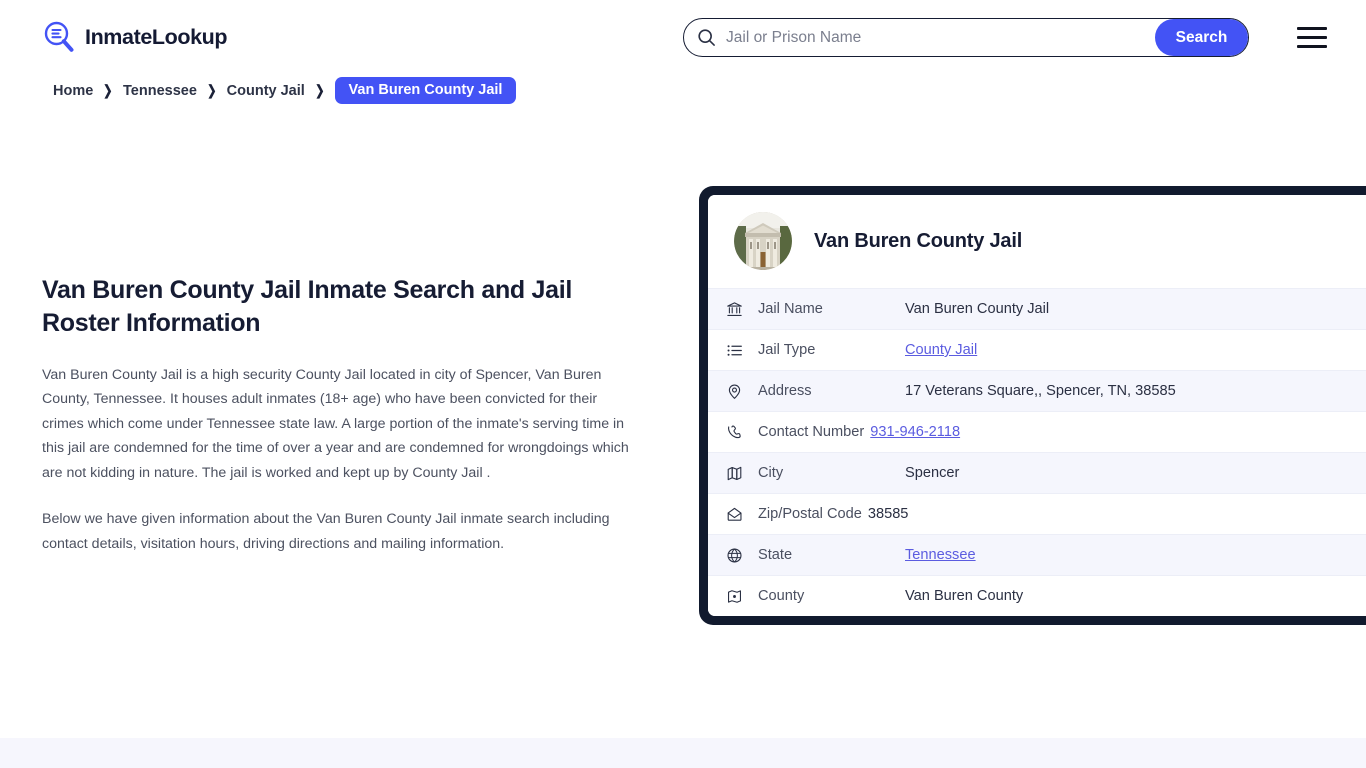  Describe the element at coordinates (1037, 554) in the screenshot. I see `table-row: State Tennessee` at that location.